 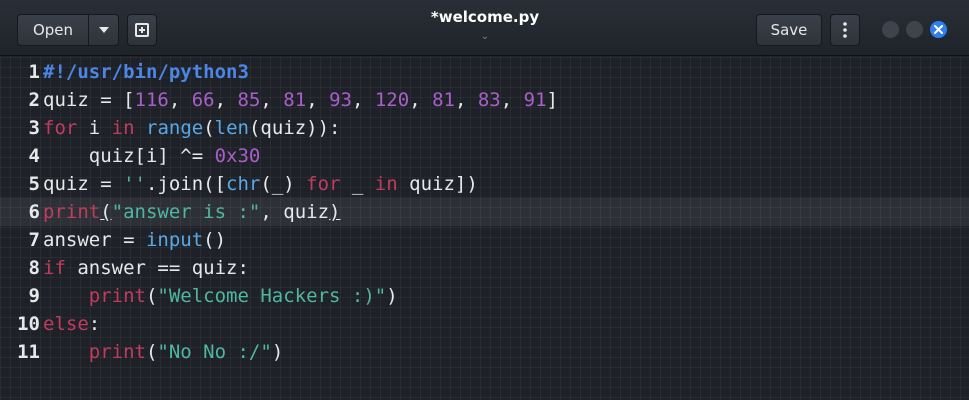 I want to click on chevron-down-icon: ⌄, so click(x=485, y=36).